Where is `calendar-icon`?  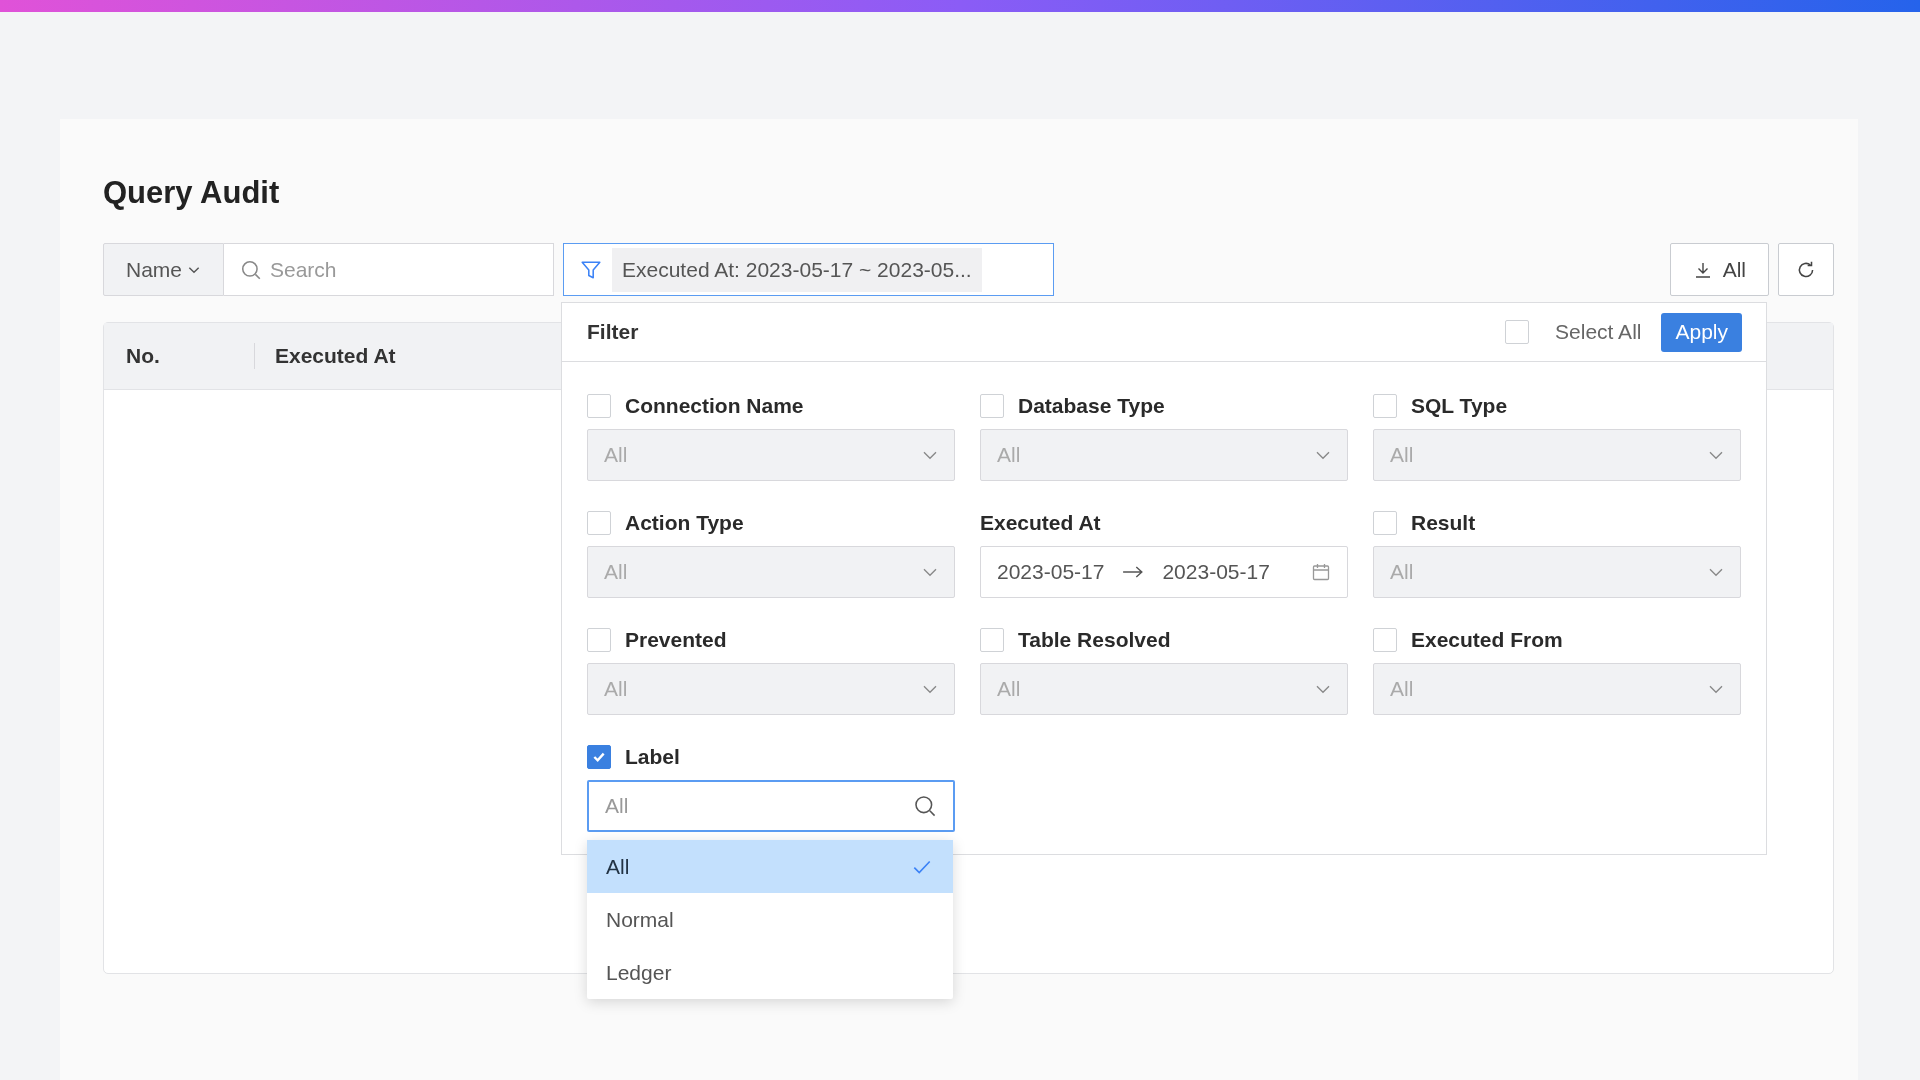
calendar-icon is located at coordinates (1321, 572).